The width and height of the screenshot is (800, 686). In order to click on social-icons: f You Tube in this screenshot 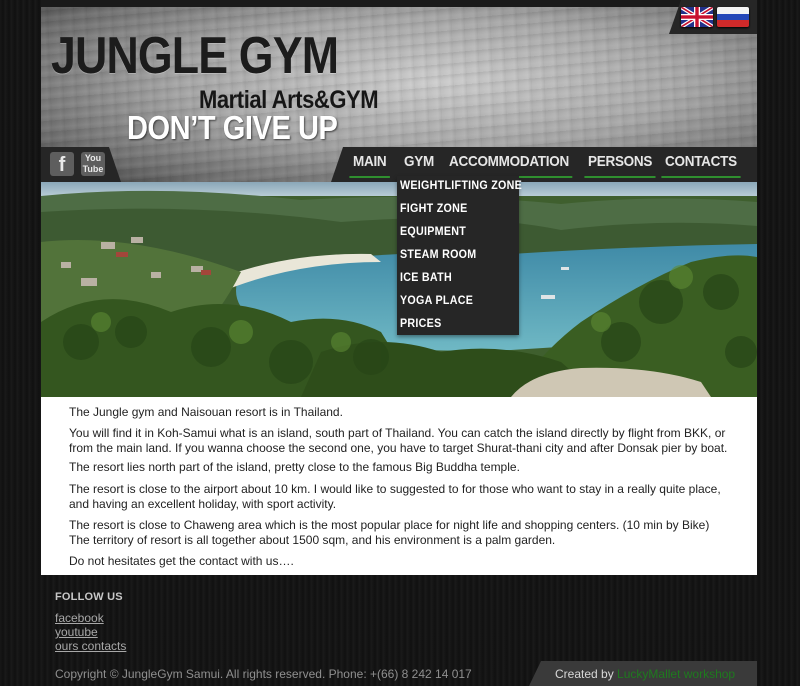, I will do `click(81, 164)`.